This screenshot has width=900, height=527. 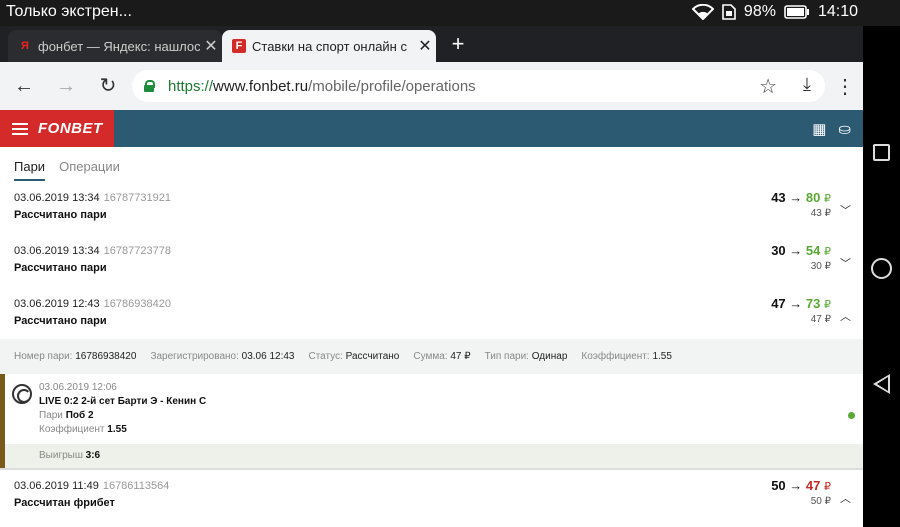 I want to click on operation-date: 03.06.2019 12:43, so click(x=57, y=304).